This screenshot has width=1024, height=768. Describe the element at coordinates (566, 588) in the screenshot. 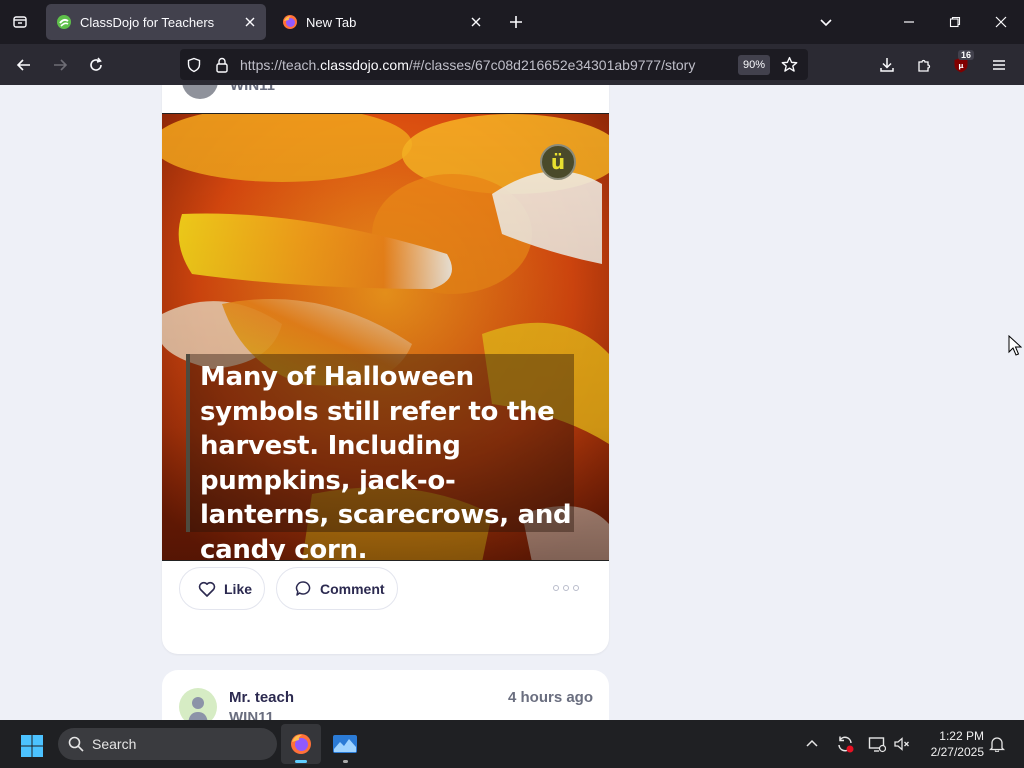

I see `more-options-icon` at that location.